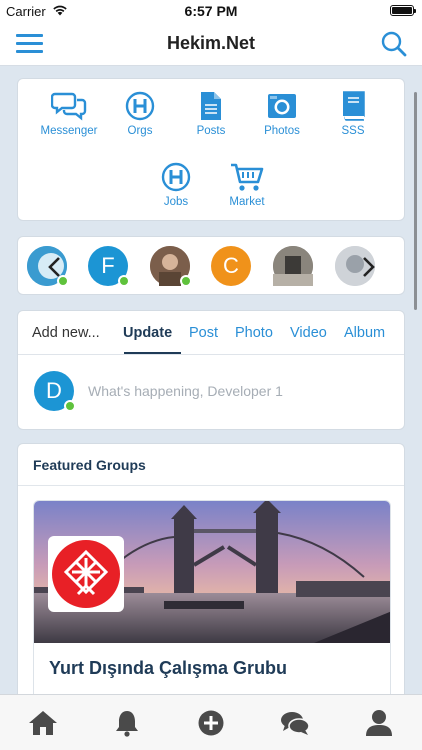 Image resolution: width=422 pixels, height=750 pixels. Describe the element at coordinates (185, 391) in the screenshot. I see `status-input: What's happening, Developer 1` at that location.